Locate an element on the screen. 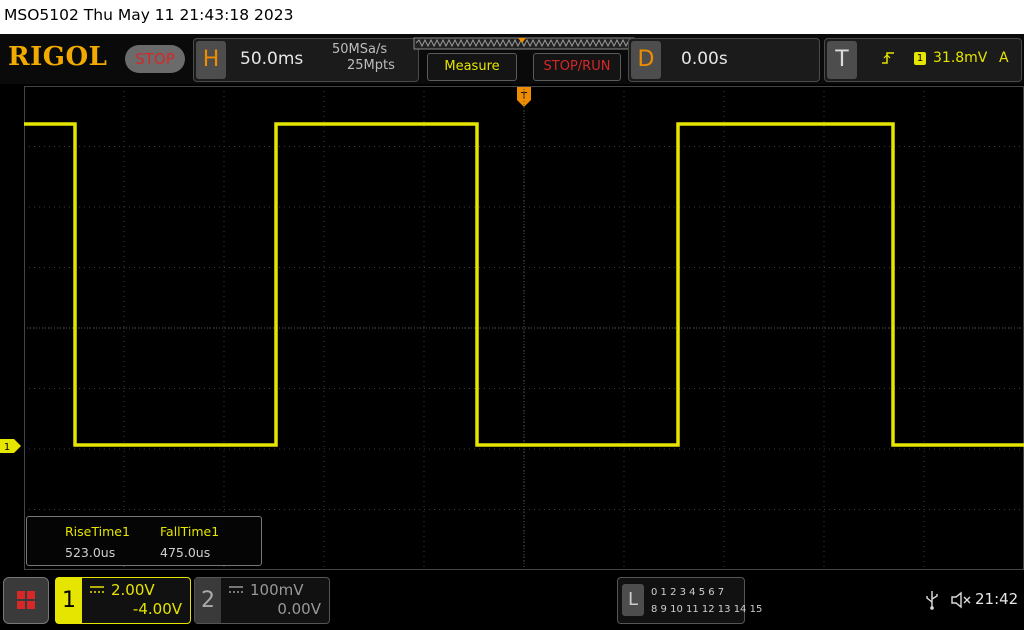 The width and height of the screenshot is (1024, 630). trigger-source-badge: 1 is located at coordinates (920, 58).